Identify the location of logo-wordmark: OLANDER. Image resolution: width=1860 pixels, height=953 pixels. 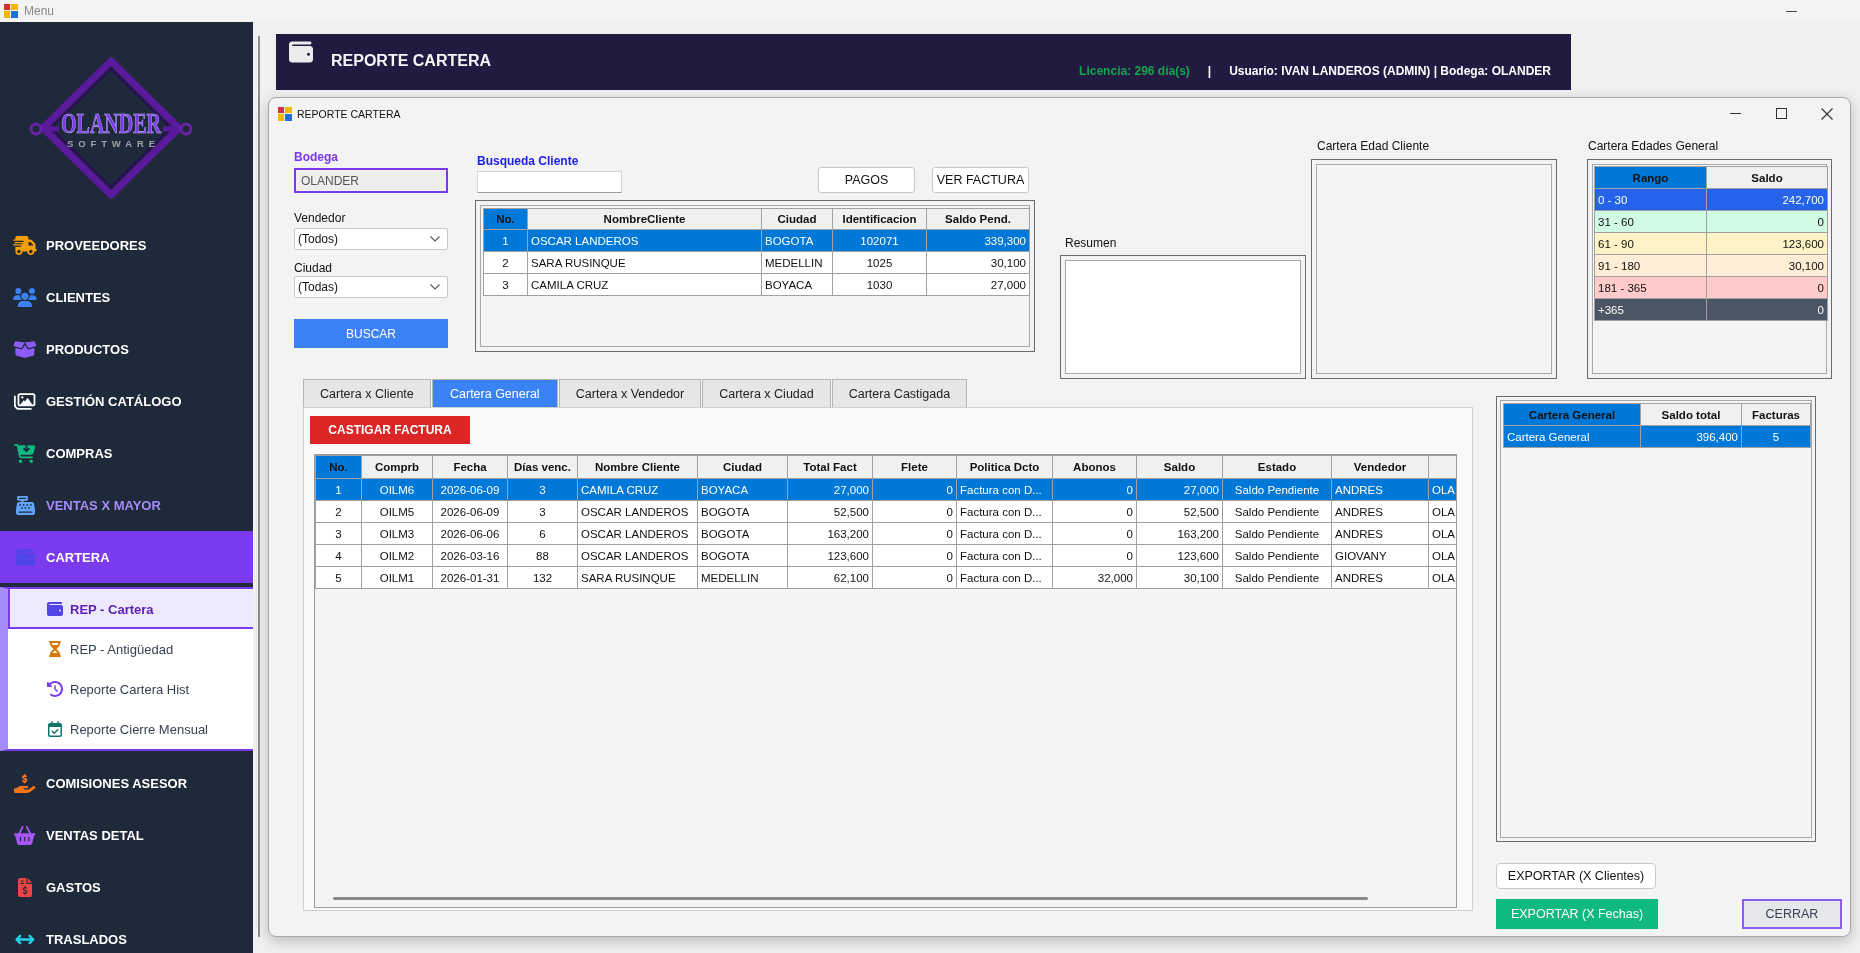
(111, 123).